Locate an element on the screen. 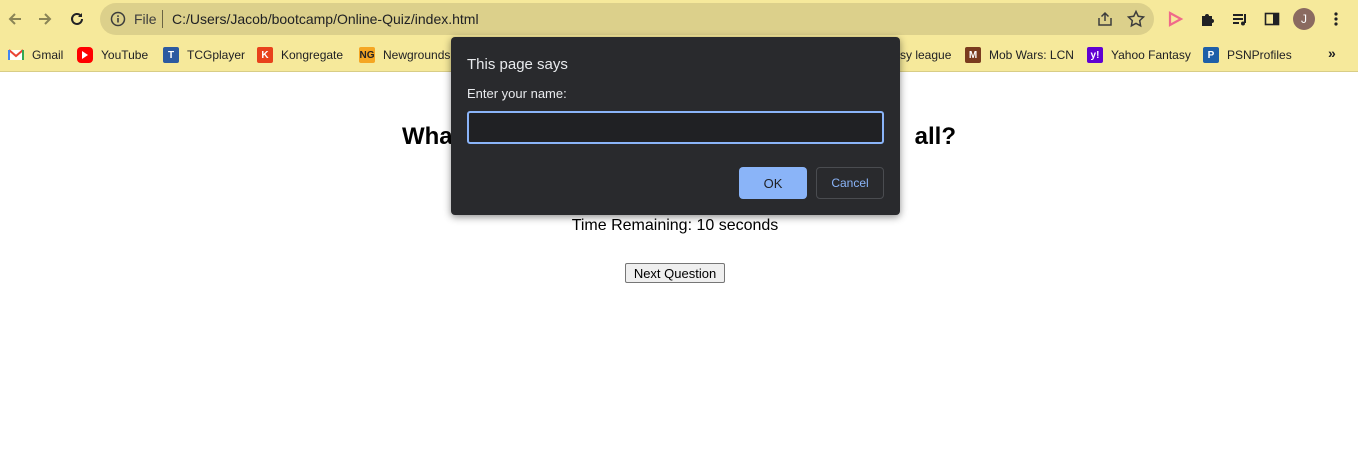 This screenshot has height=472, width=1358. bookmark-label: Newgrounds is located at coordinates (417, 55).